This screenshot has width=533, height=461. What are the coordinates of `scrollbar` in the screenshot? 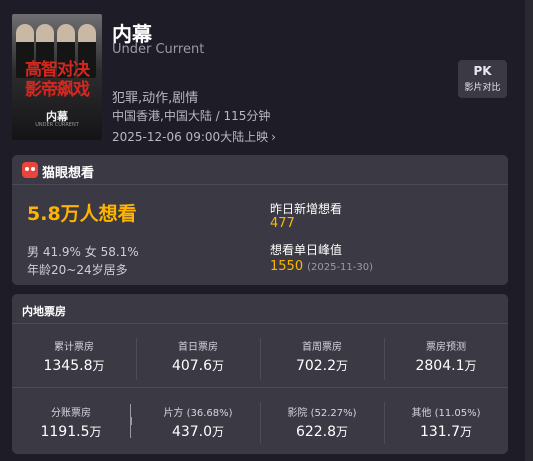 It's located at (529, 230).